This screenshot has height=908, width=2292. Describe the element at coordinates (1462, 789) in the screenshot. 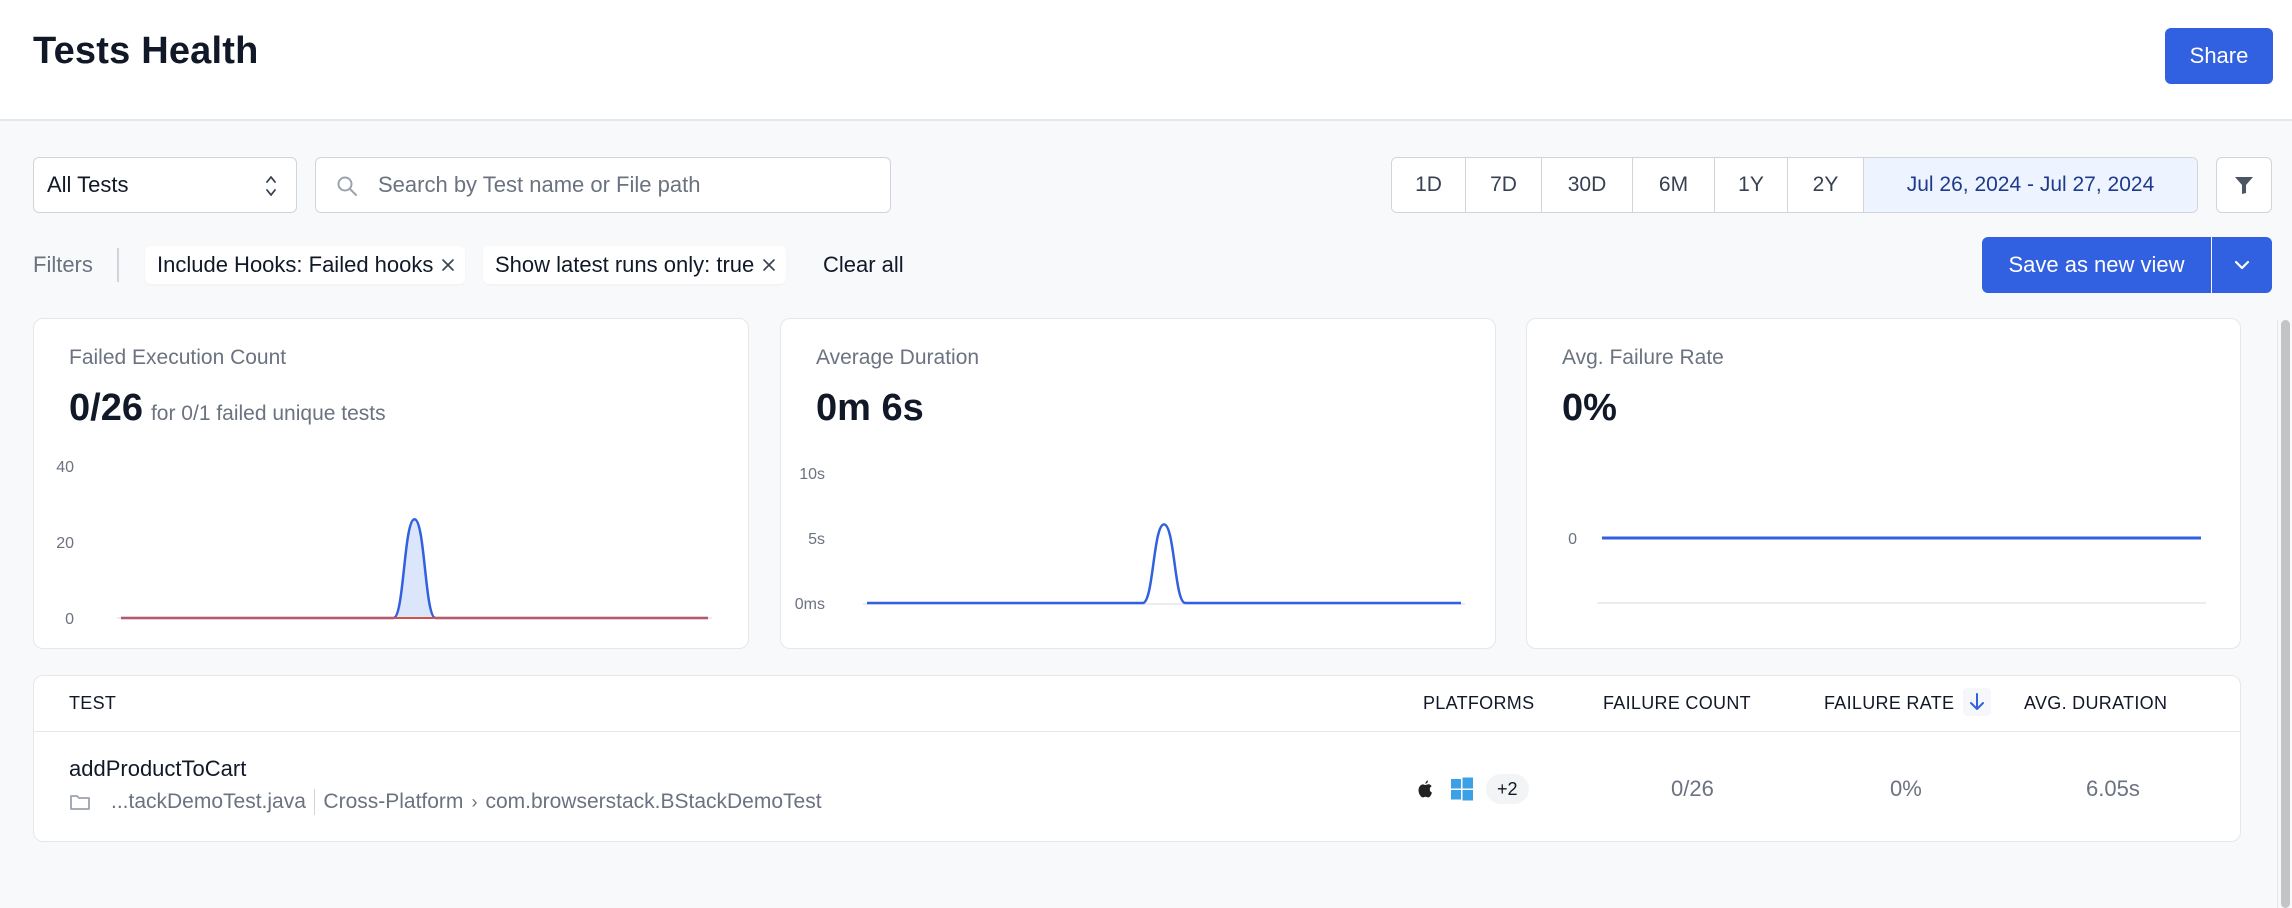

I see `windows-icon` at that location.